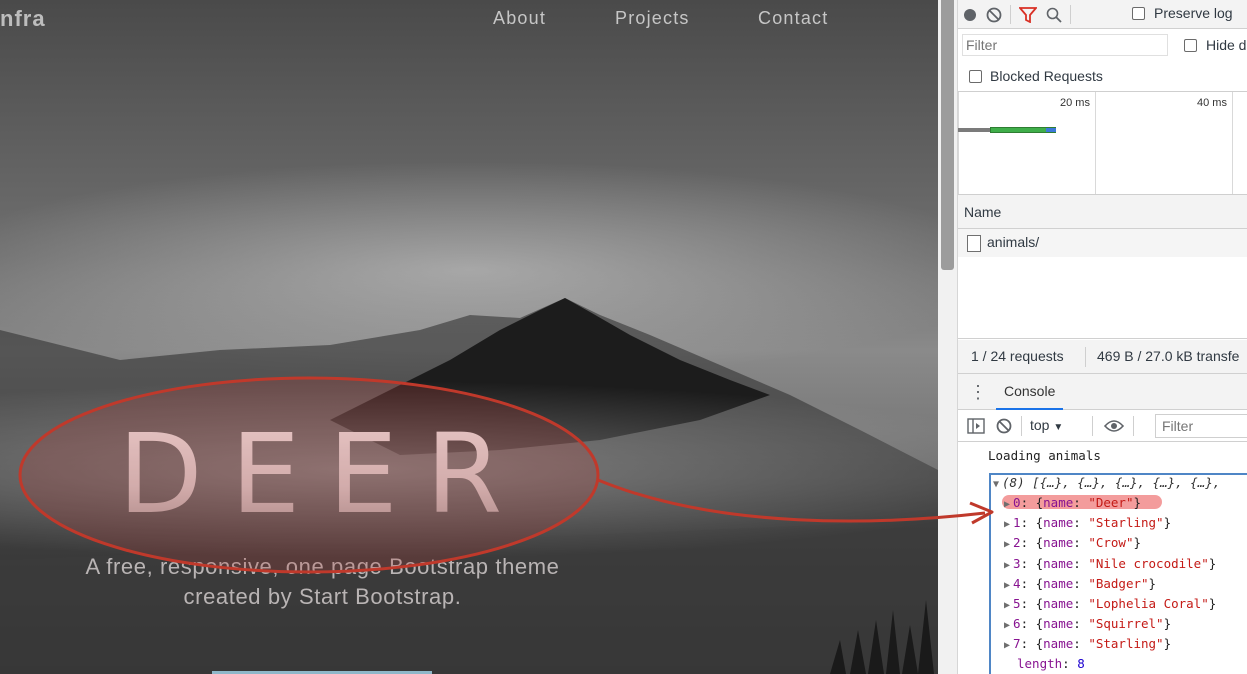  What do you see at coordinates (948, 337) in the screenshot?
I see `page-scrollbar` at bounding box center [948, 337].